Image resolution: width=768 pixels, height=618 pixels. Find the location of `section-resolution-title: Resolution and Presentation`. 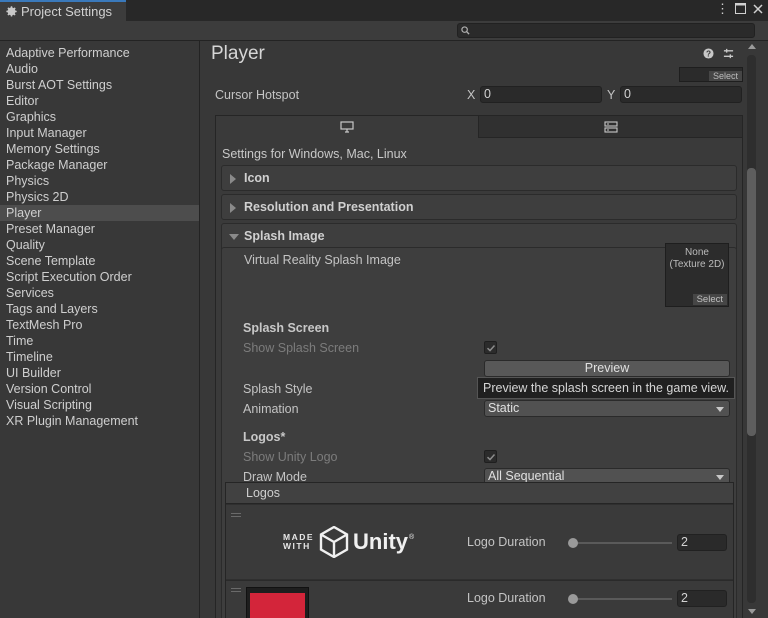

section-resolution-title: Resolution and Presentation is located at coordinates (329, 207).